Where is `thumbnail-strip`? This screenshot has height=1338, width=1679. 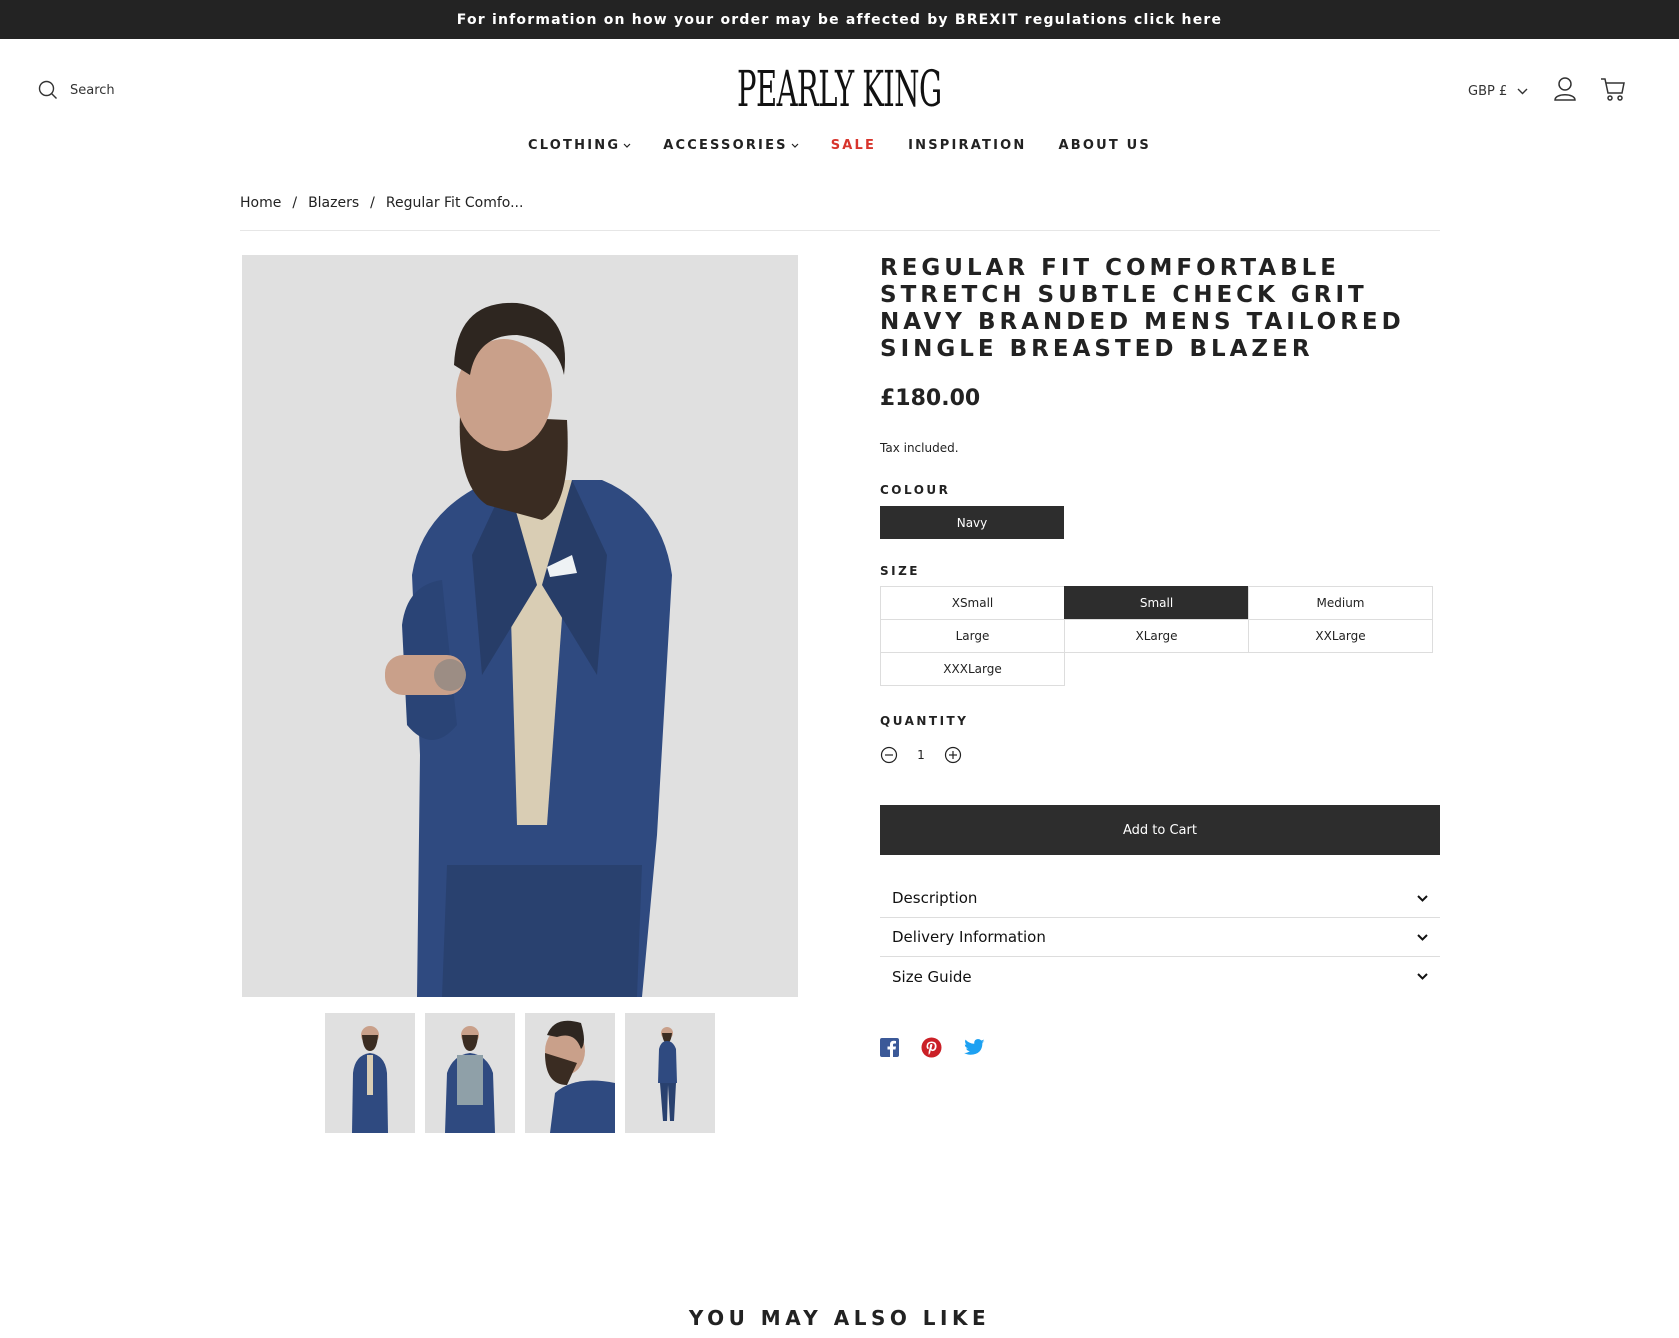
thumbnail-strip is located at coordinates (520, 1073).